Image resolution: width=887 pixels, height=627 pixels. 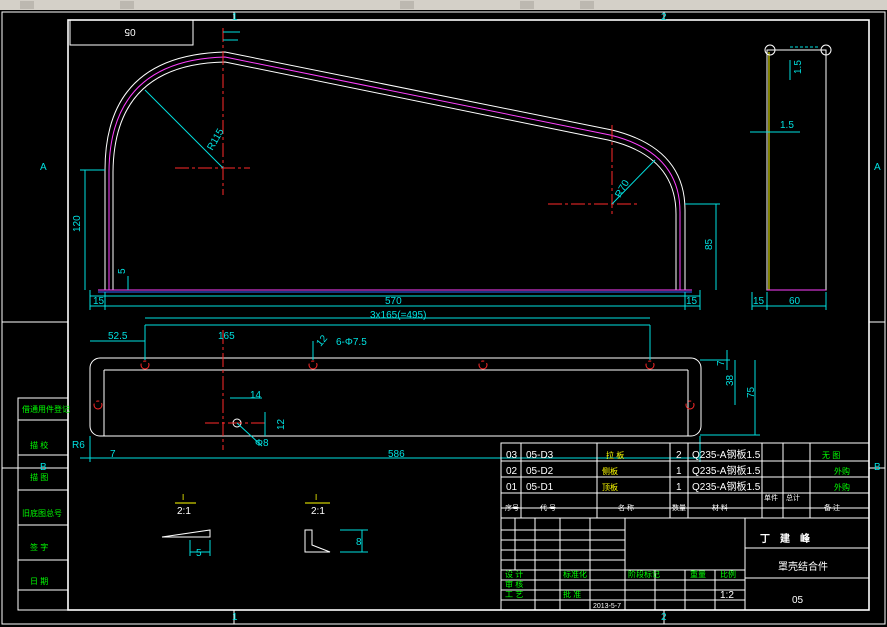 I want to click on bom-header-cell: 备 注, so click(x=832, y=507).